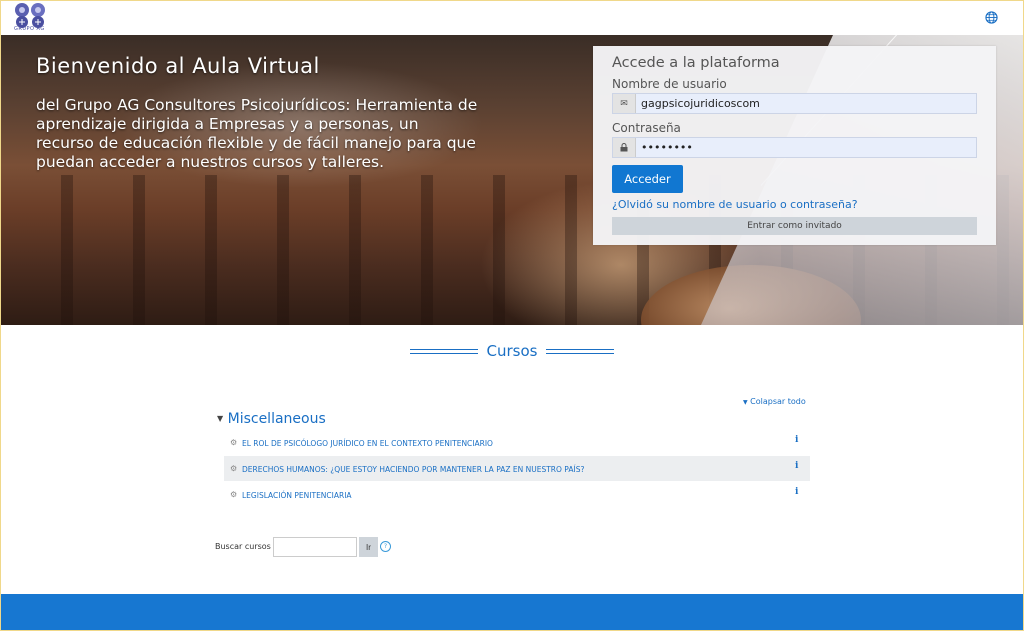 The image size is (1024, 631). Describe the element at coordinates (801, 103) in the screenshot. I see `username-input` at that location.